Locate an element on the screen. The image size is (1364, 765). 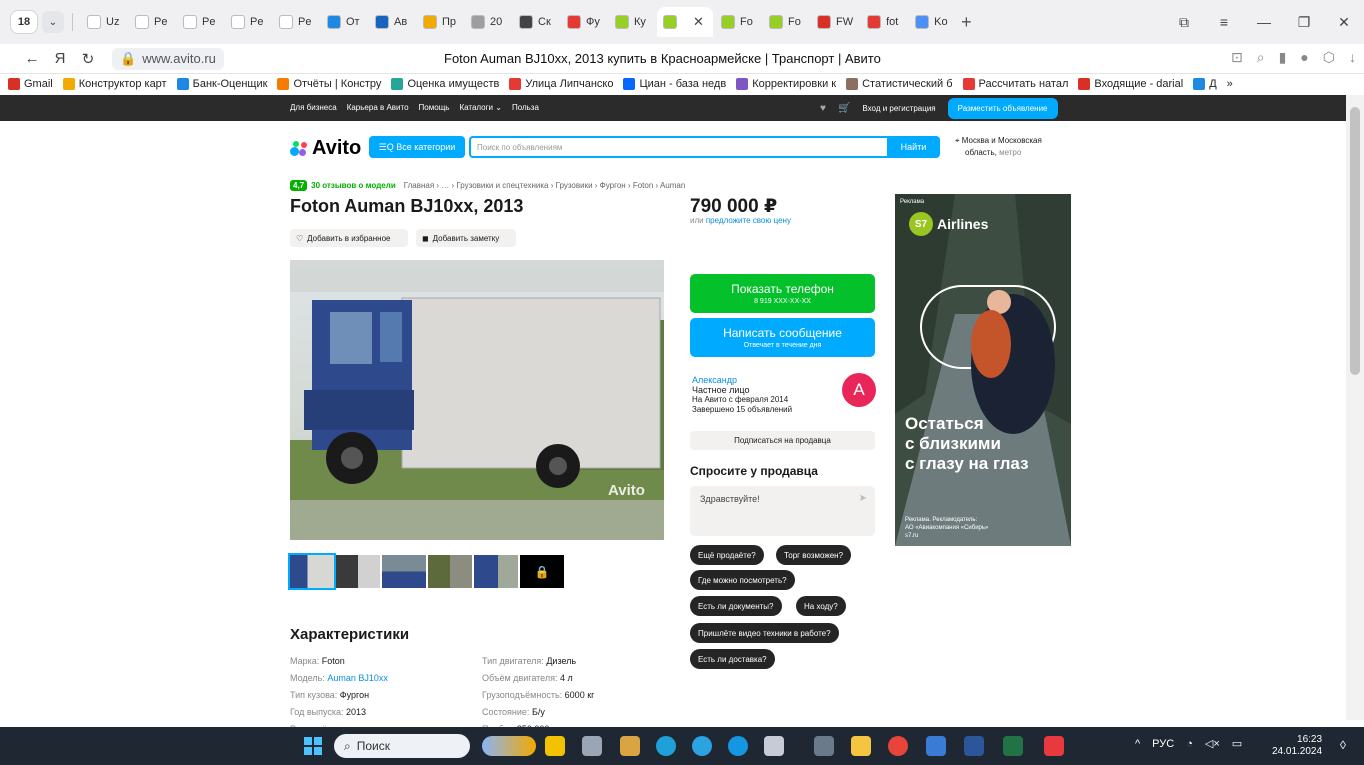
minimize-button: — is located at coordinates (1264, 22).